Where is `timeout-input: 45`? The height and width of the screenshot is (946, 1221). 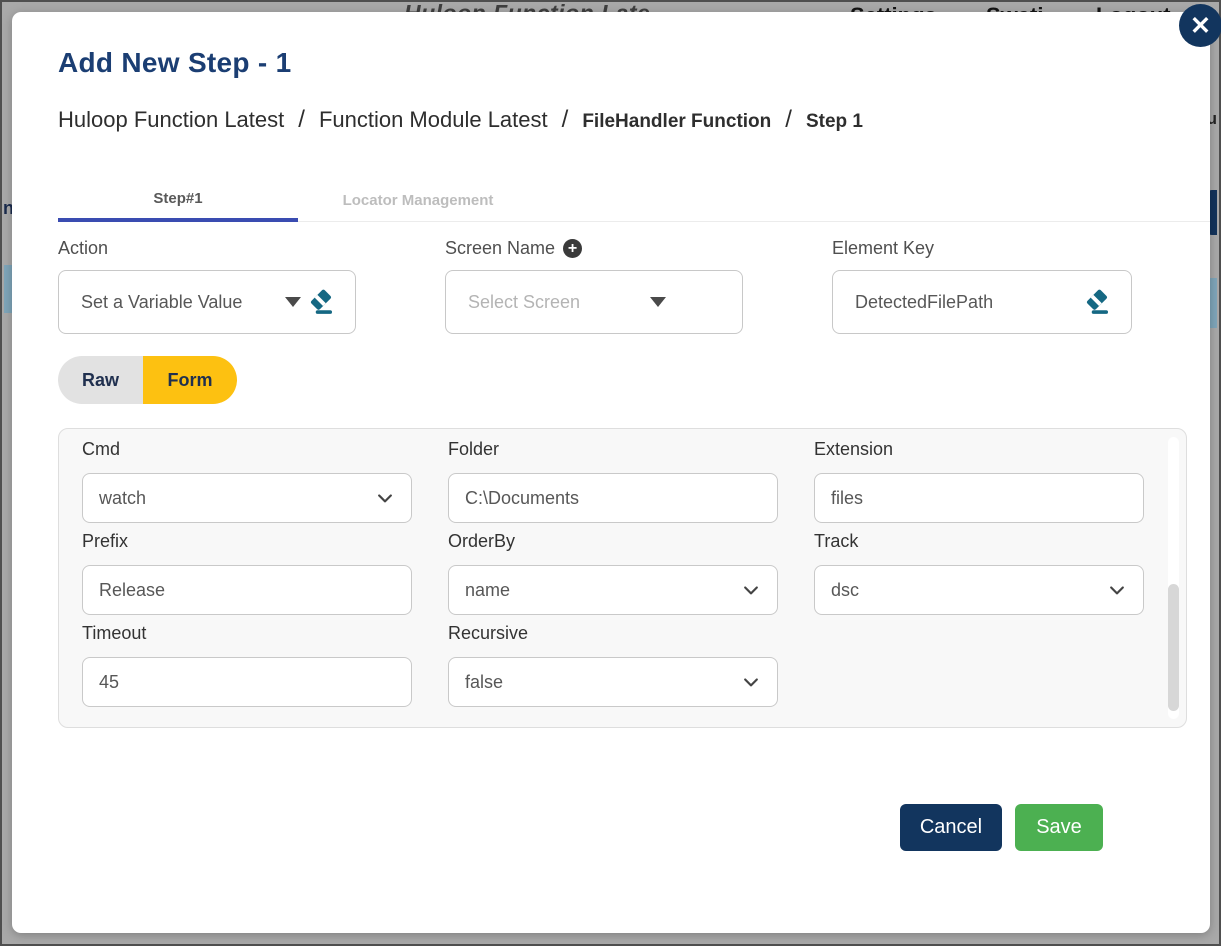 timeout-input: 45 is located at coordinates (247, 682).